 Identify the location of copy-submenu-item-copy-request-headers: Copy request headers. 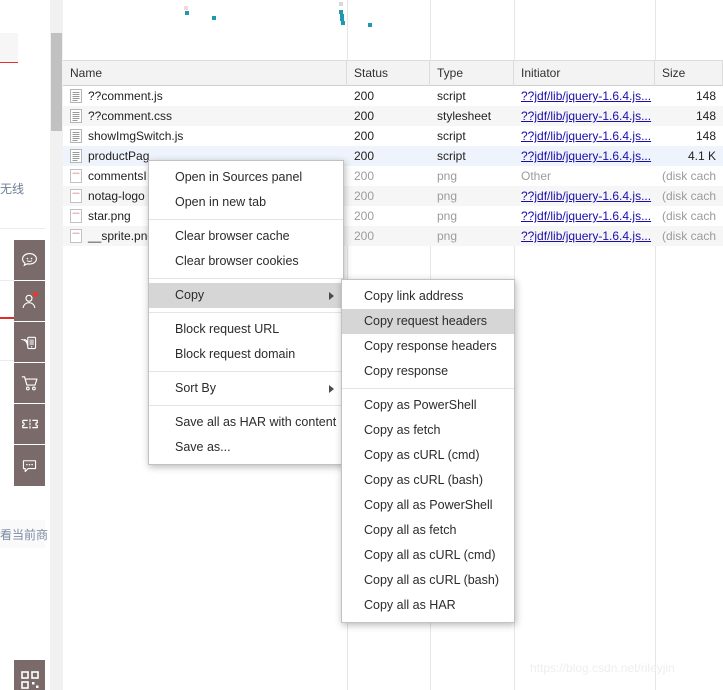
(428, 321).